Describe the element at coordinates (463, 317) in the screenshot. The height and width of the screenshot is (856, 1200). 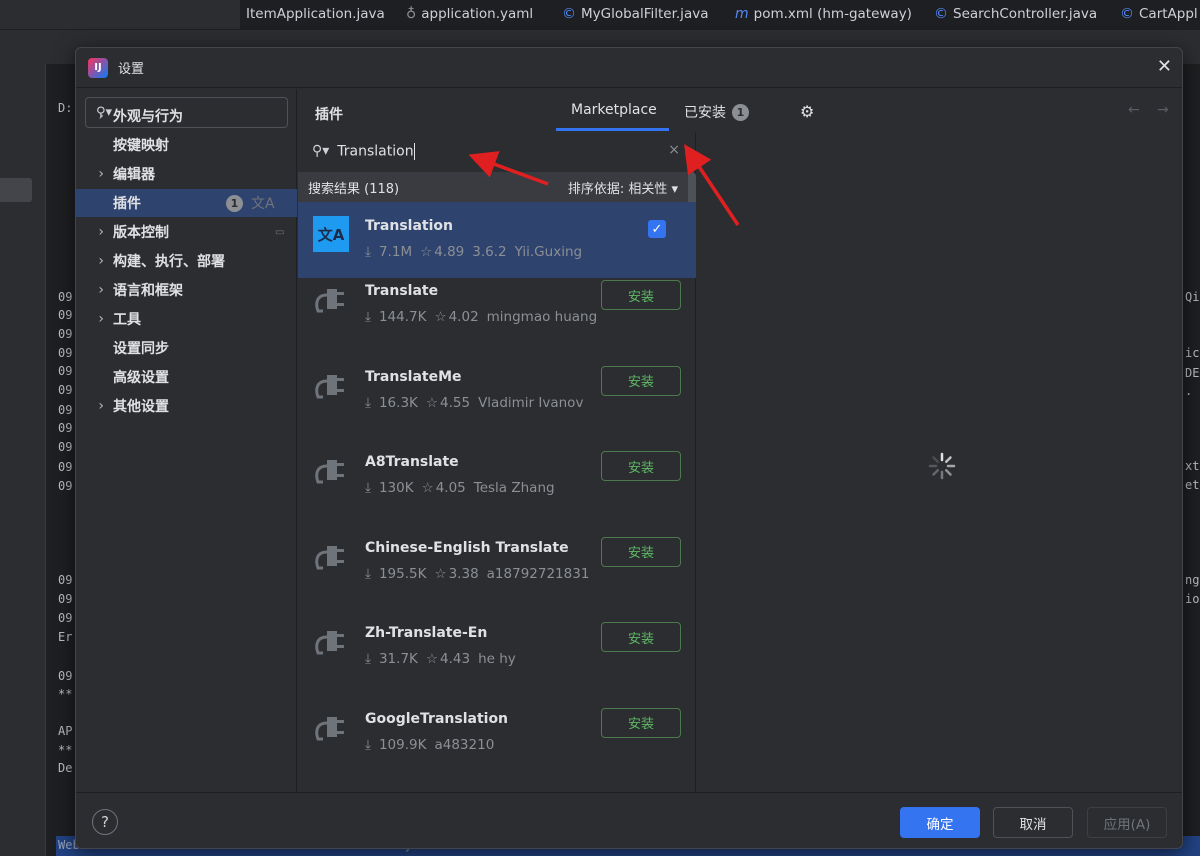
I see `rating: 4.02` at that location.